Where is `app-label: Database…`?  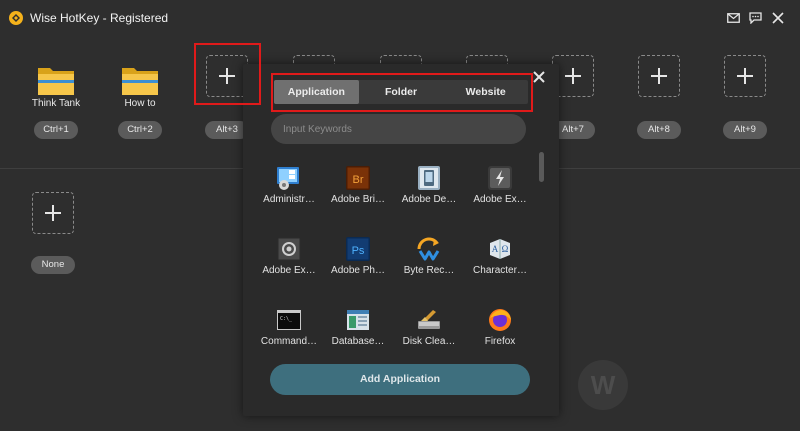 app-label: Database… is located at coordinates (358, 341).